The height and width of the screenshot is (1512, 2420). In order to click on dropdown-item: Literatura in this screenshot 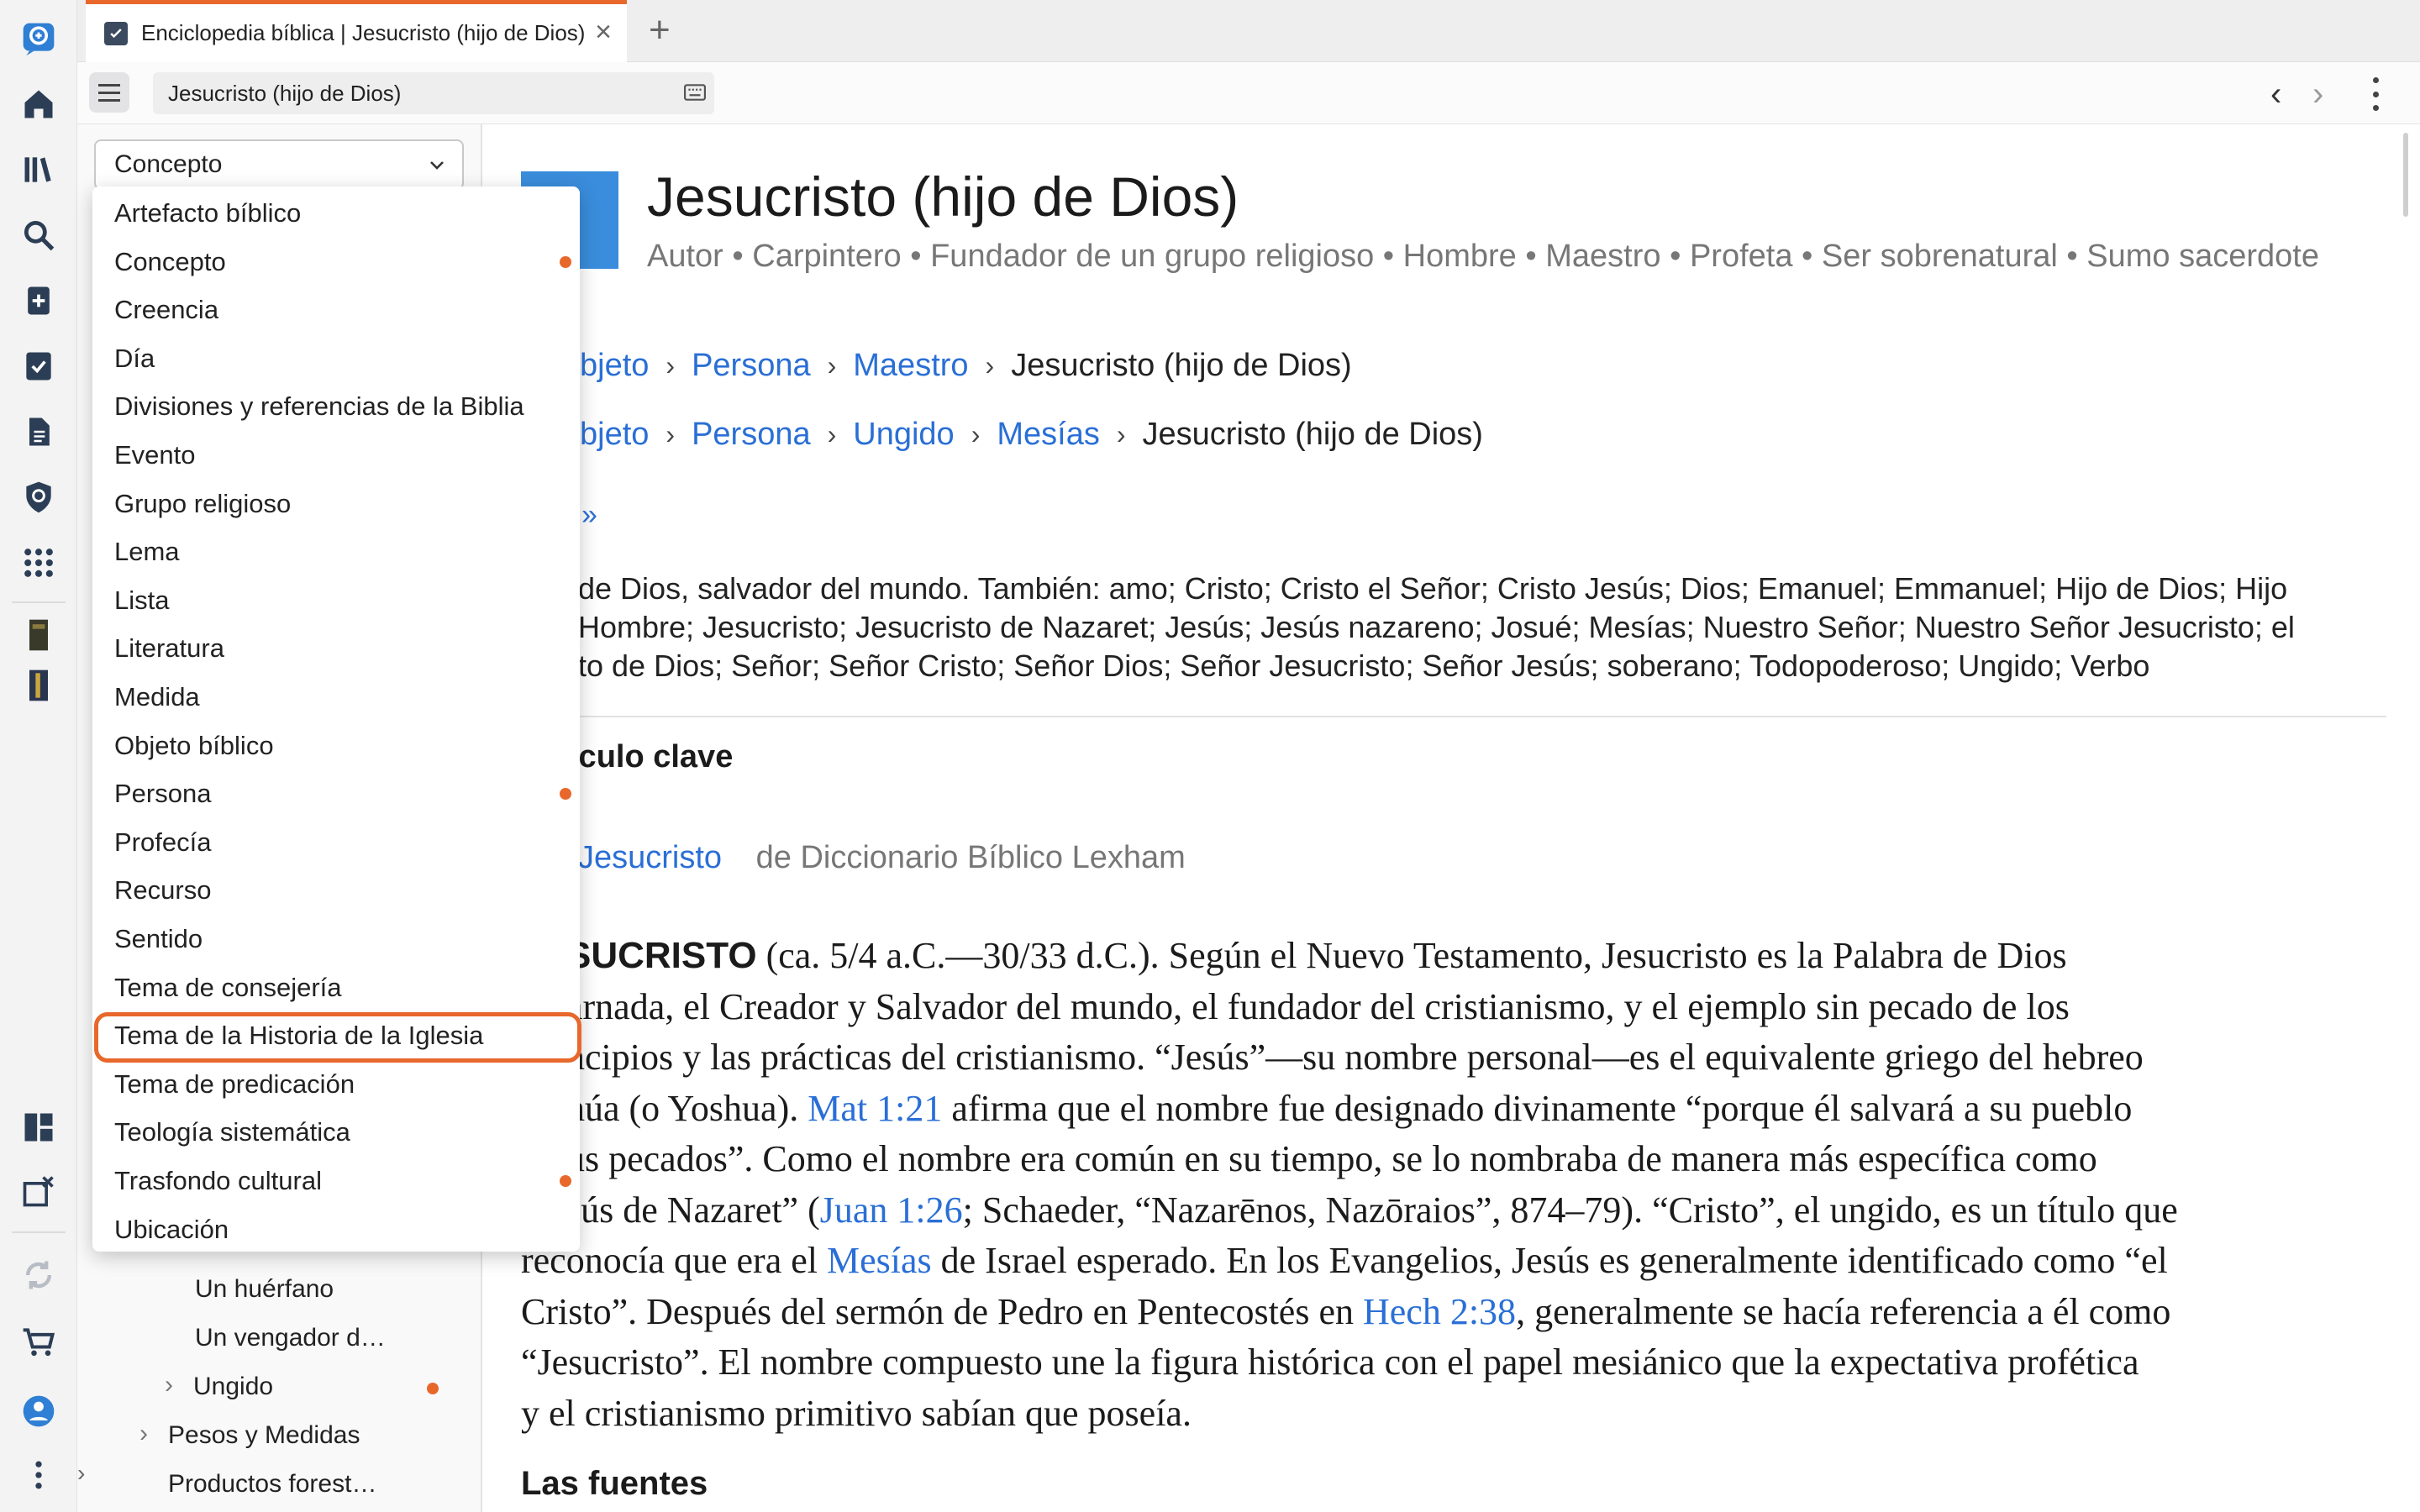, I will do `click(169, 648)`.